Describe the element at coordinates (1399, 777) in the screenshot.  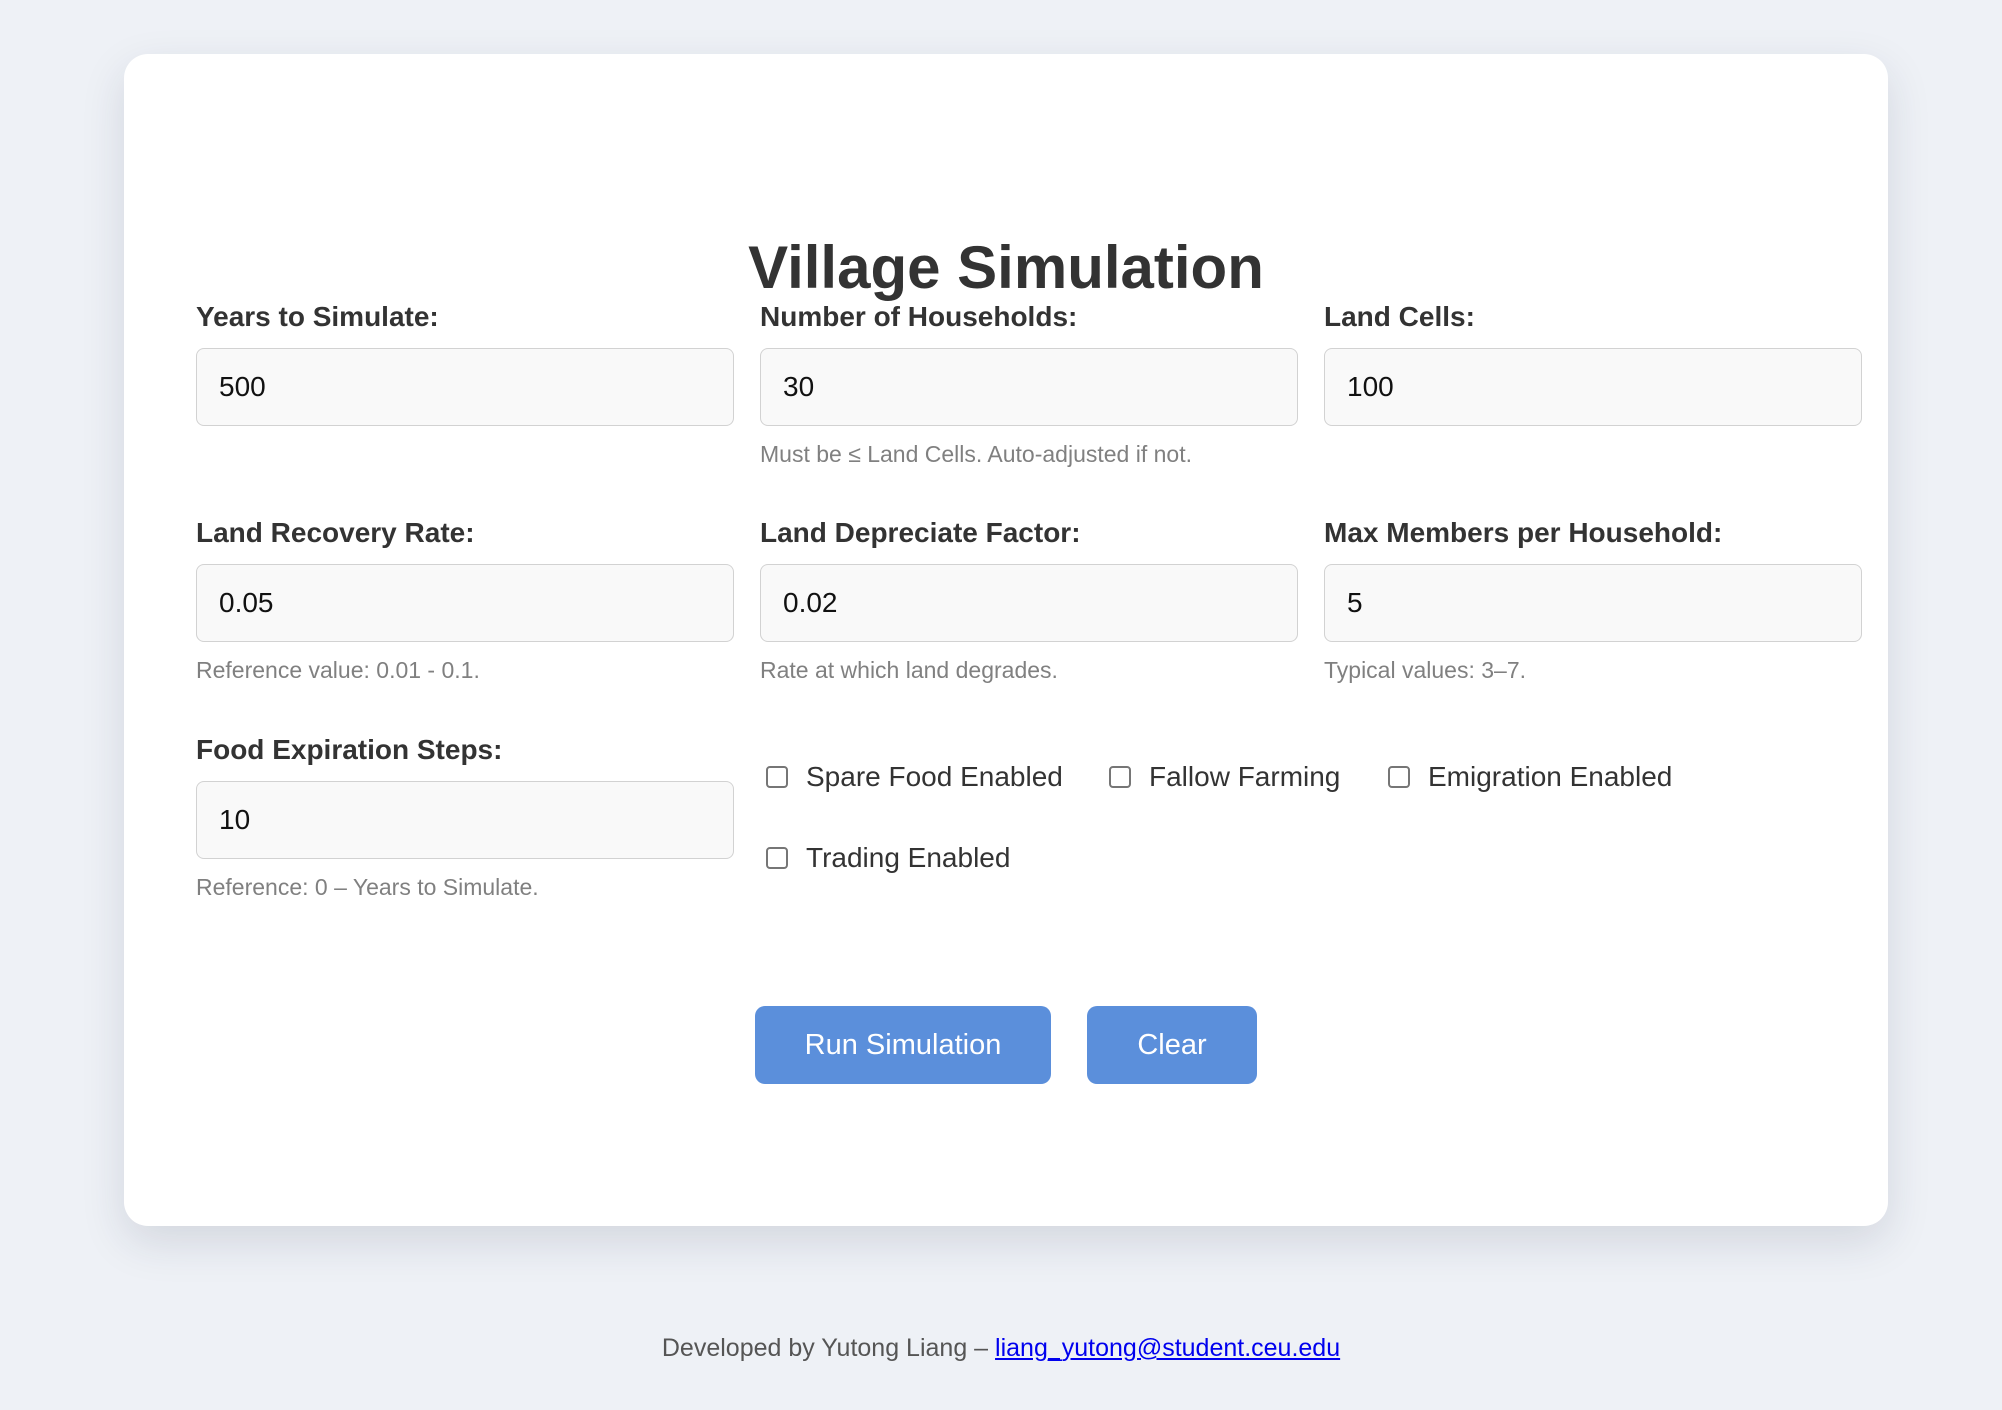
I see `emigration-enabled-checkbox` at that location.